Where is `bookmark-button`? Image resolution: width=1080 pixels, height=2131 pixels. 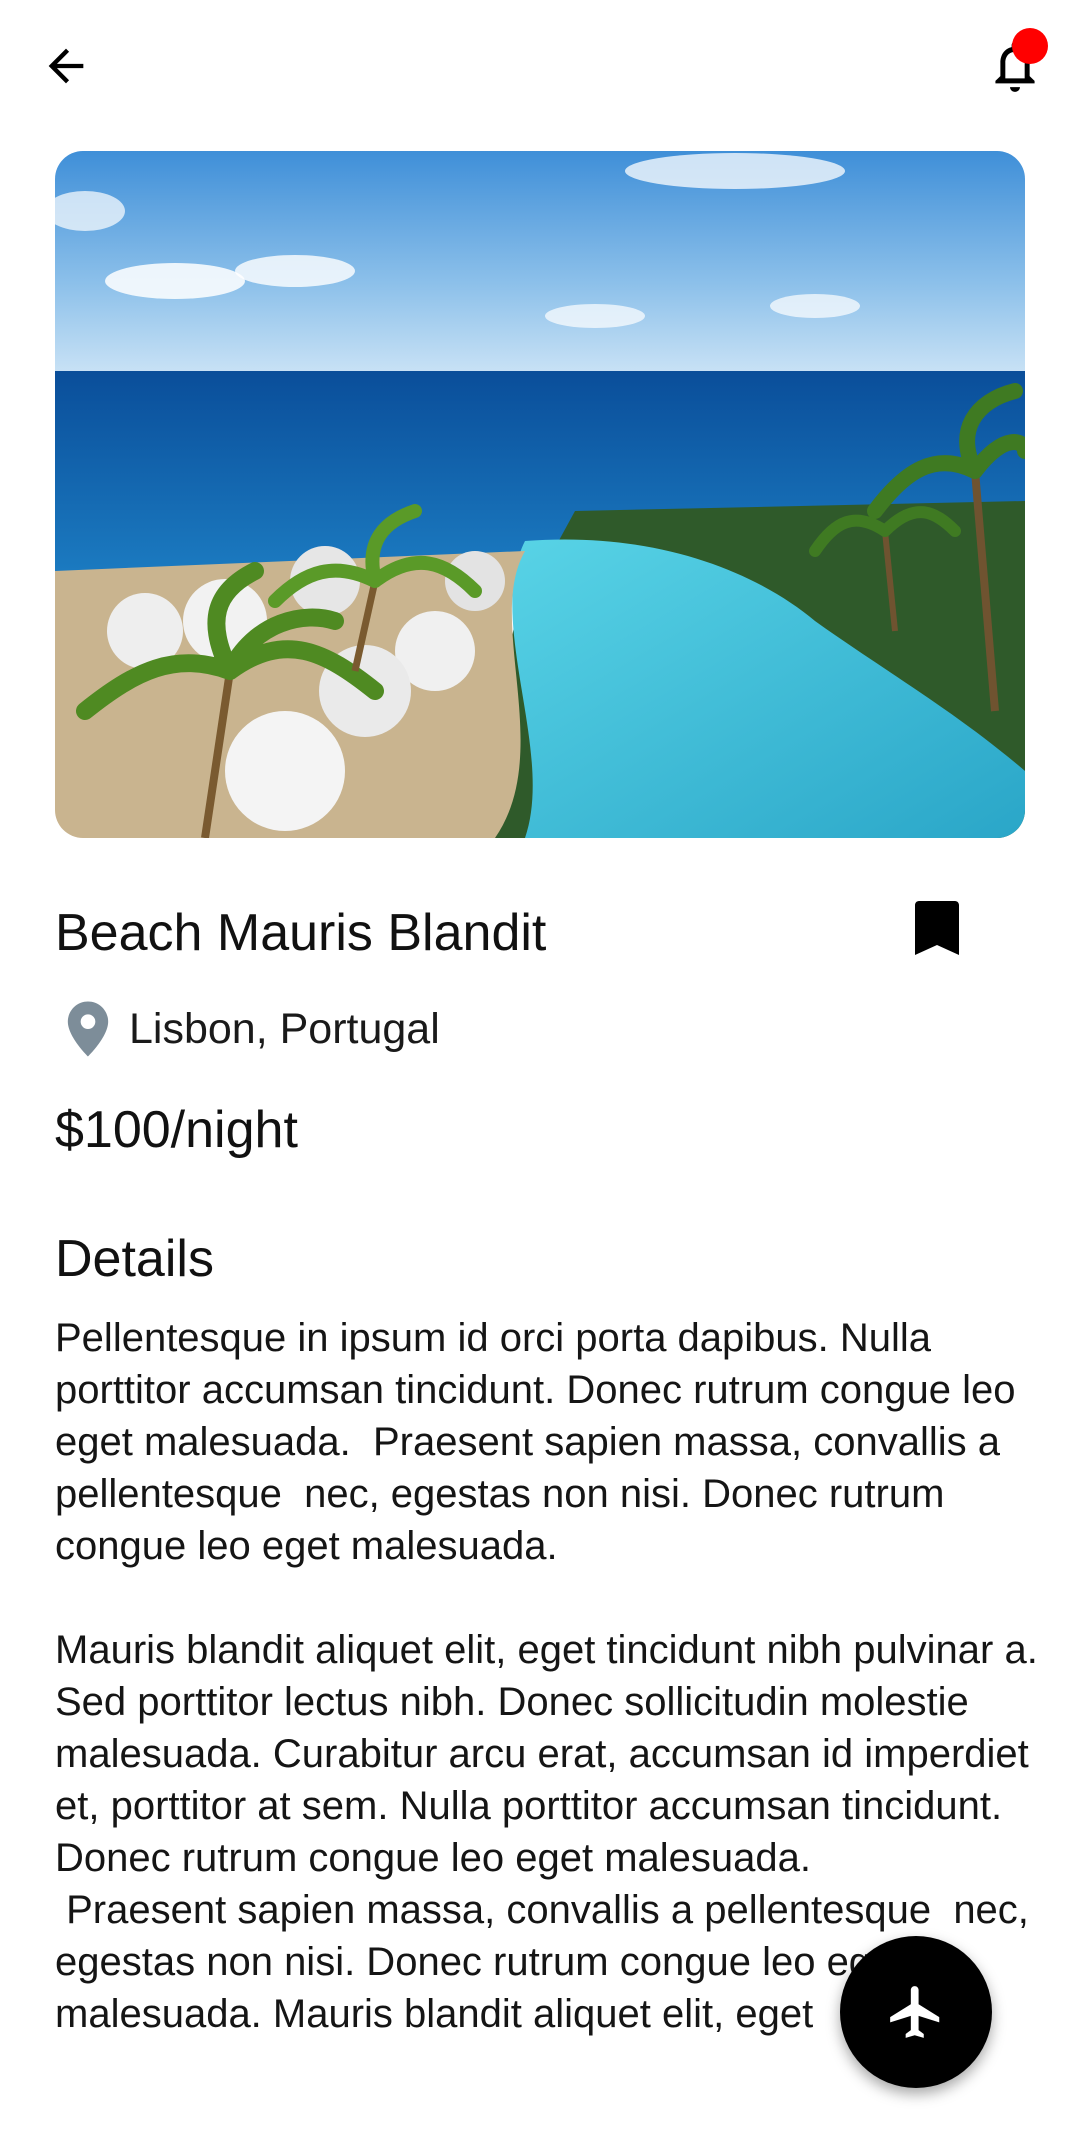
bookmark-button is located at coordinates (937, 928).